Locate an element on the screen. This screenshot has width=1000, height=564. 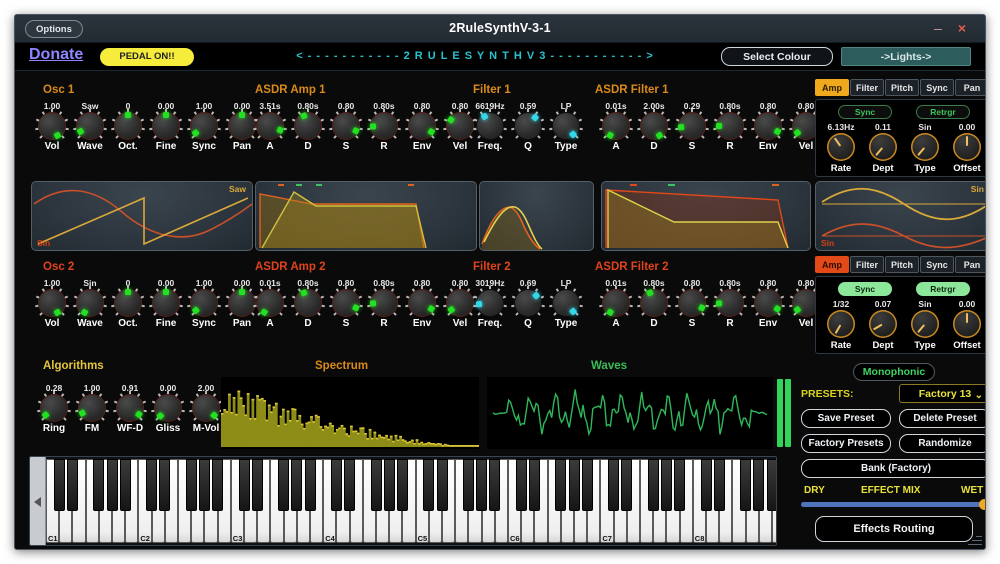
delete-preset-button: Delete Preset is located at coordinates (942, 418).